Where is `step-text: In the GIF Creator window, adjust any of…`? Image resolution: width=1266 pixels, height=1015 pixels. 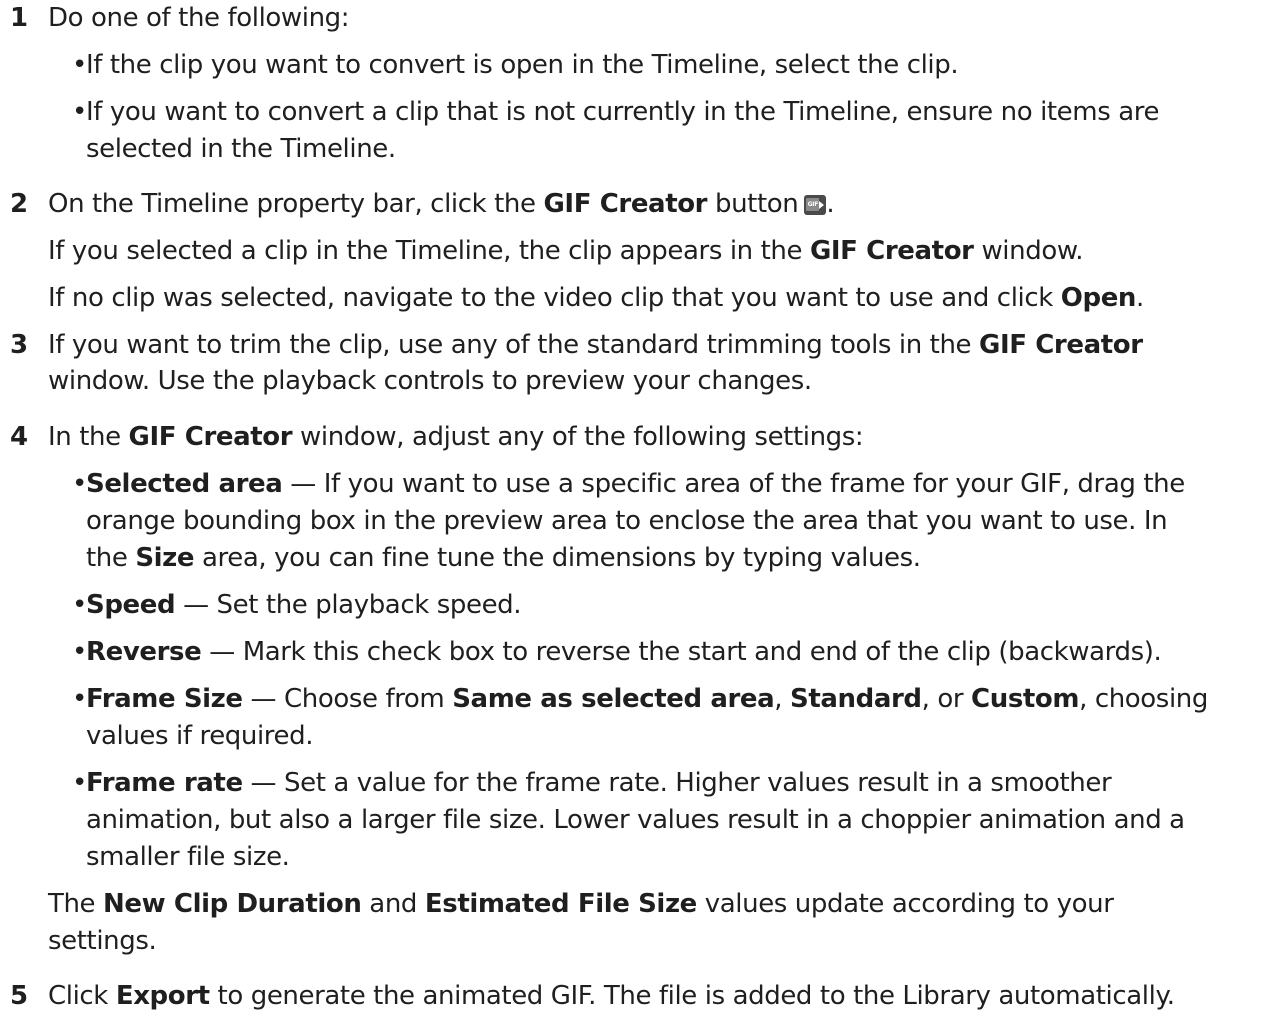 step-text: In the GIF Creator window, adjust any of… is located at coordinates (456, 437).